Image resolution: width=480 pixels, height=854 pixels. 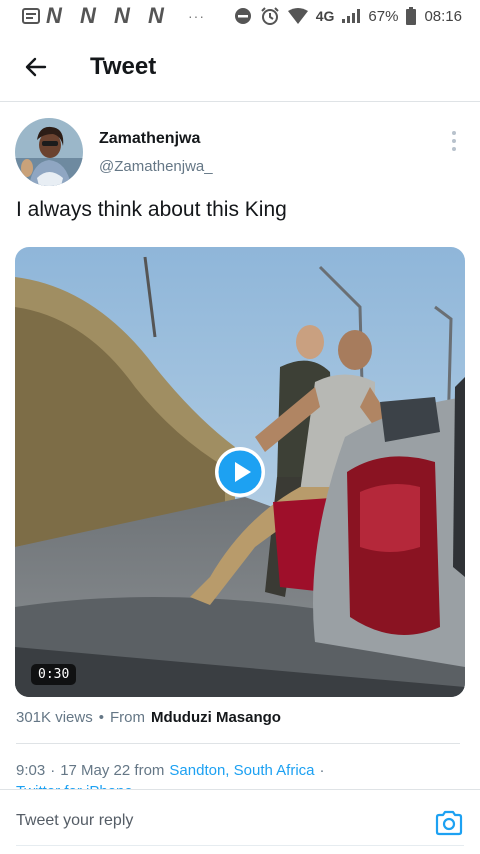 What do you see at coordinates (238, 743) in the screenshot?
I see `divider` at bounding box center [238, 743].